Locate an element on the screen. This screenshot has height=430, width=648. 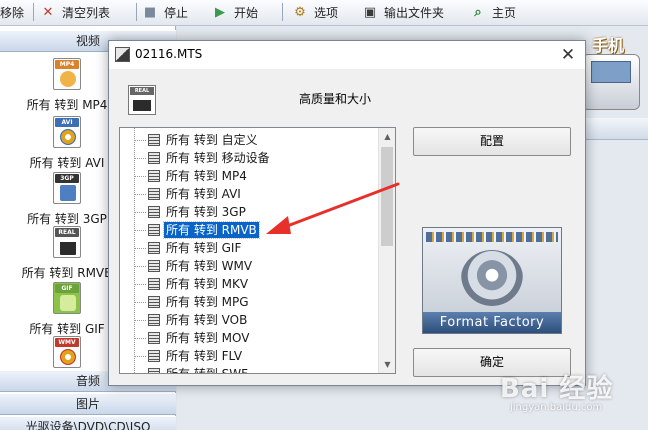
tree-item-label: 所有 转到 MPG is located at coordinates (207, 302).